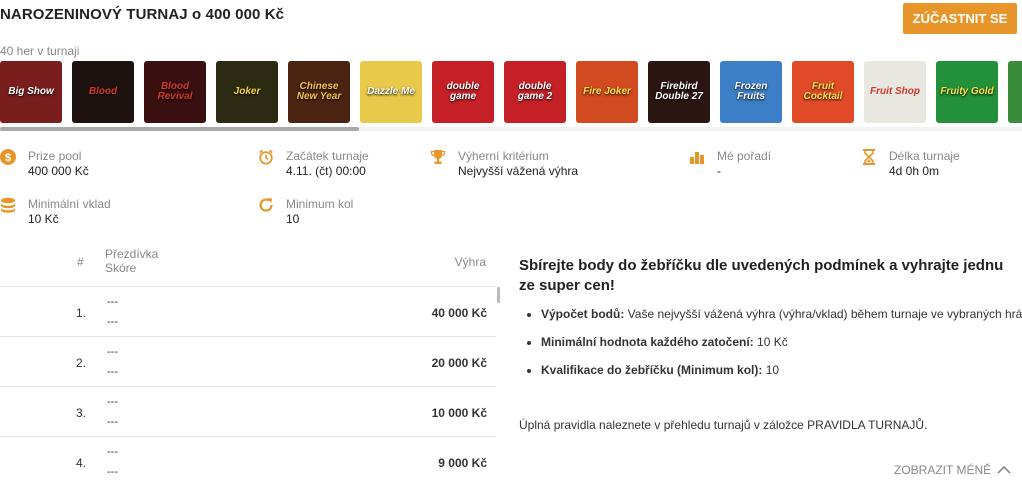 The width and height of the screenshot is (1022, 489). What do you see at coordinates (320, 204) in the screenshot?
I see `info-label: Minimum kol` at bounding box center [320, 204].